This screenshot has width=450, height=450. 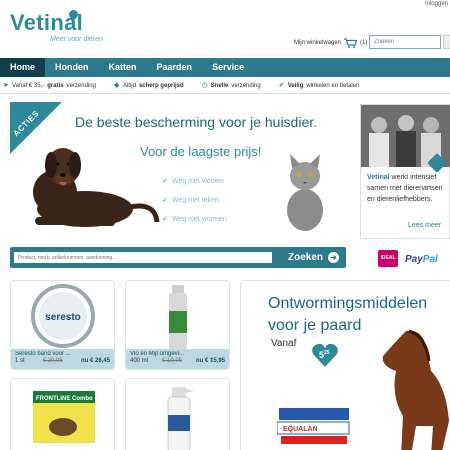 What do you see at coordinates (116, 85) in the screenshot?
I see `tag-icon: ◆` at bounding box center [116, 85].